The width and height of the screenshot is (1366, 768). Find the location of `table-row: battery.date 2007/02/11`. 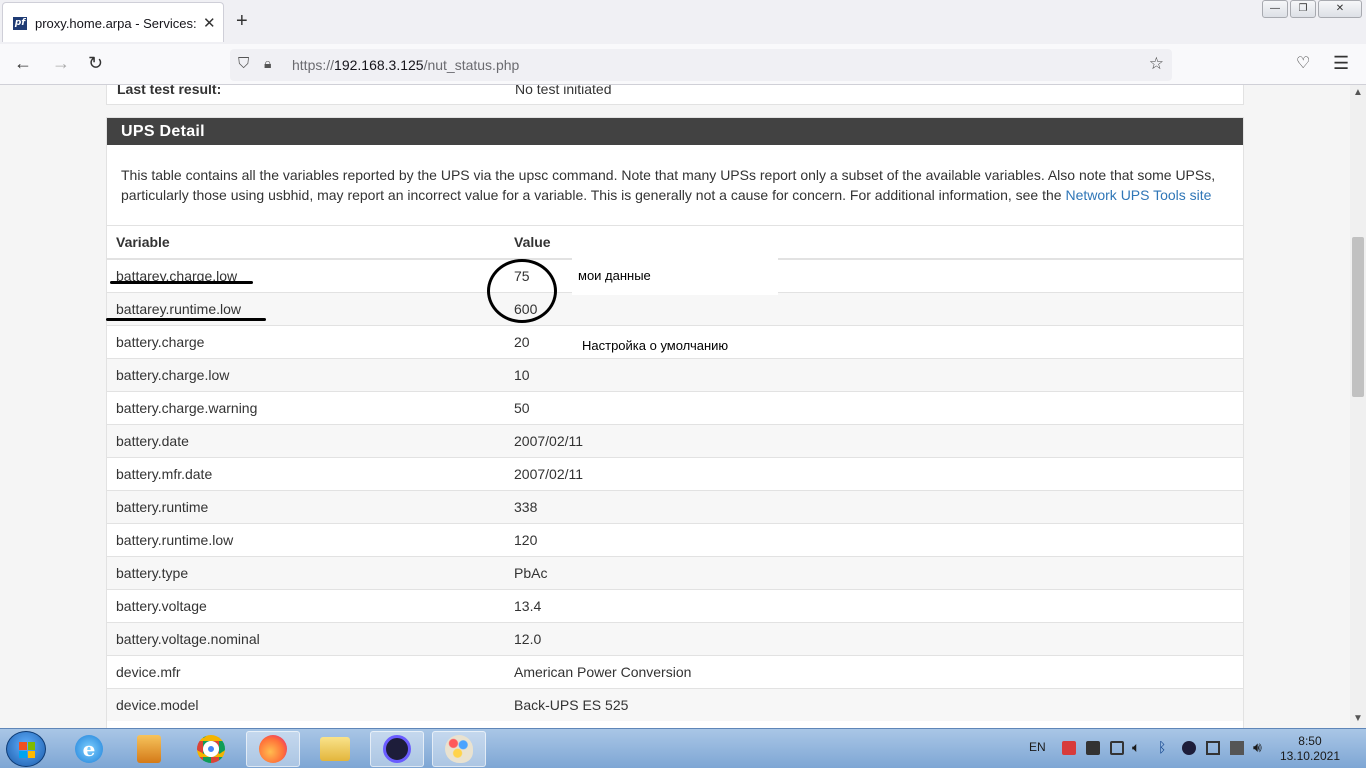

table-row: battery.date 2007/02/11 is located at coordinates (675, 440).